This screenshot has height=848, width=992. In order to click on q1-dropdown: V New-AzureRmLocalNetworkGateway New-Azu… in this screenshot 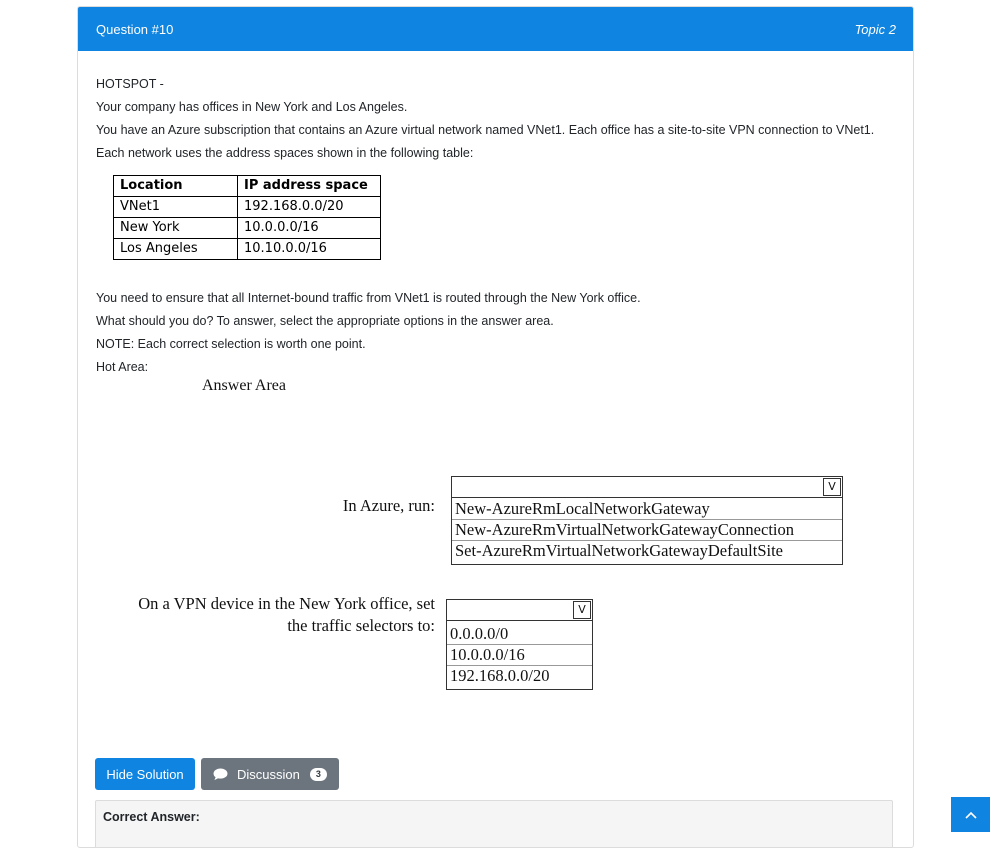, I will do `click(647, 520)`.